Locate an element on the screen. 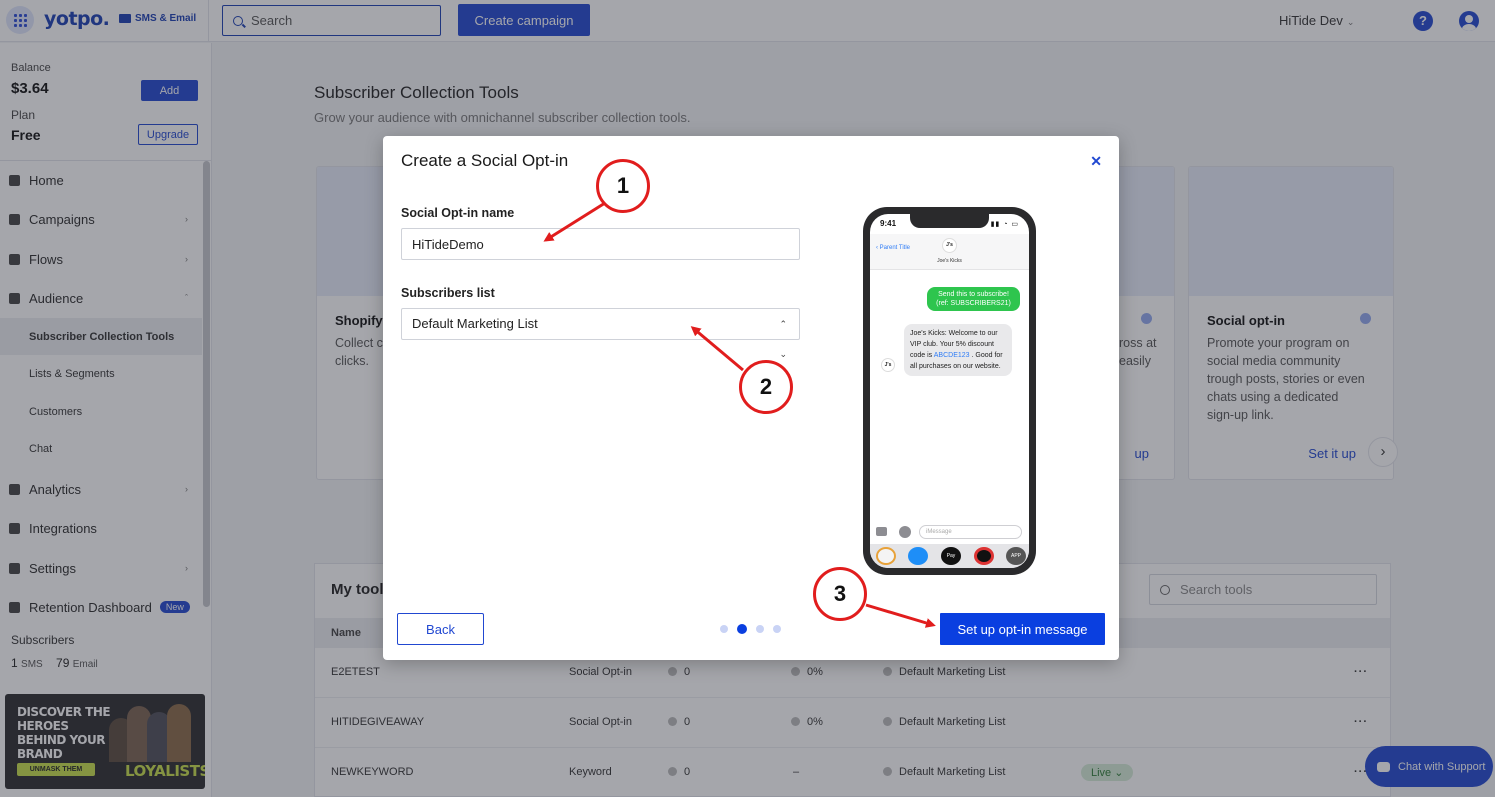  message-input-bar: iMessage is located at coordinates (949, 533).